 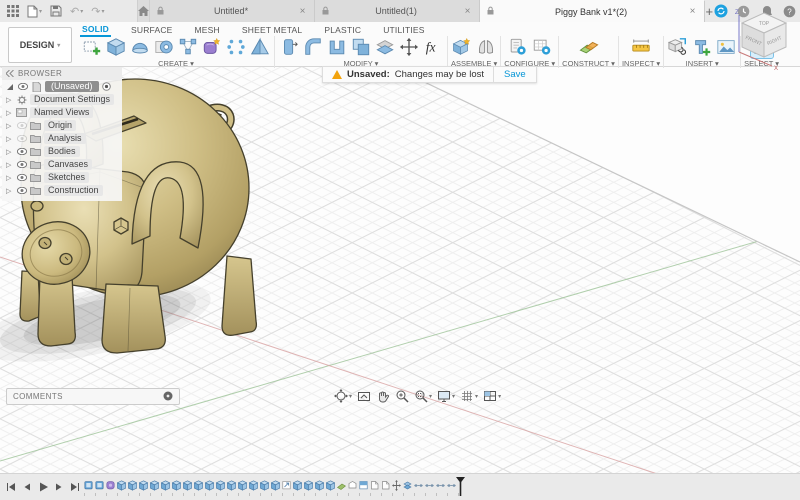 I want to click on undo-icon: ↶ ▾, so click(x=76, y=11).